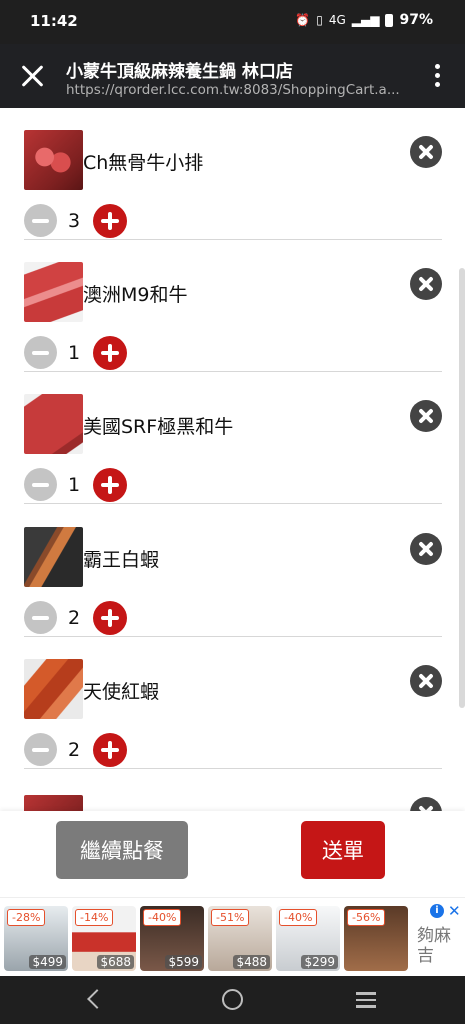 The height and width of the screenshot is (1024, 465). What do you see at coordinates (389, 20) in the screenshot?
I see `battery-icon` at bounding box center [389, 20].